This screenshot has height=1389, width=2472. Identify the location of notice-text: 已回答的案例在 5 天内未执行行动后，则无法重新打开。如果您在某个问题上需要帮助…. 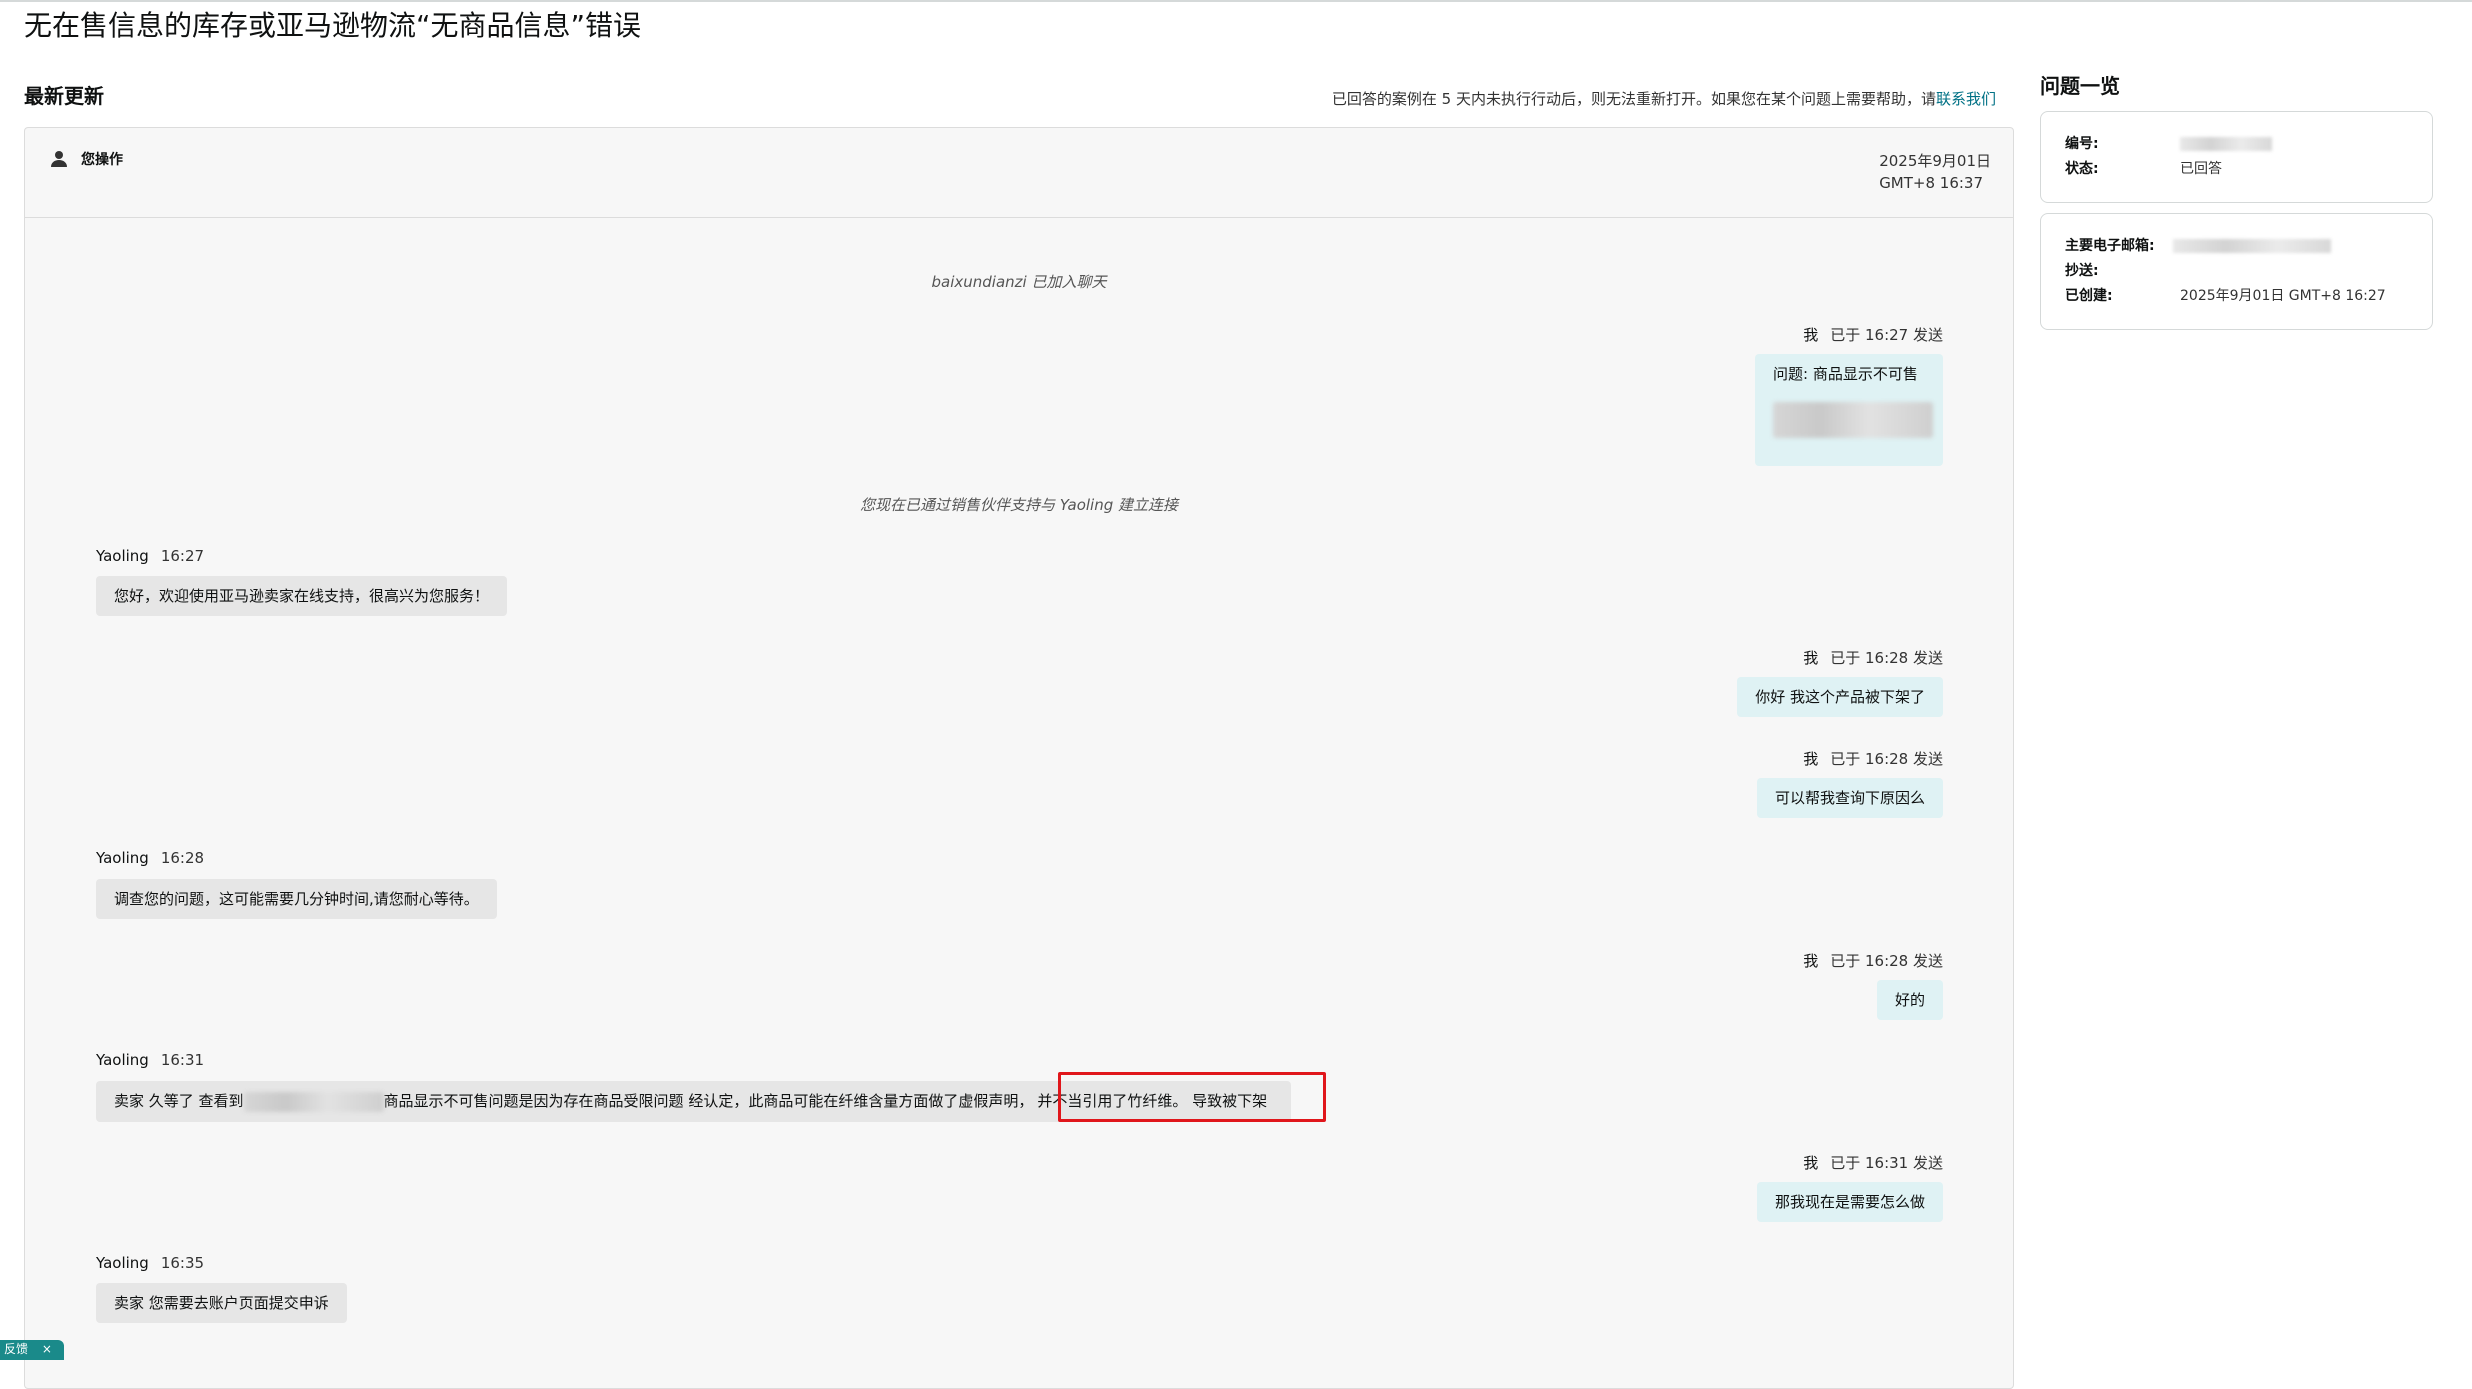
(1633, 99).